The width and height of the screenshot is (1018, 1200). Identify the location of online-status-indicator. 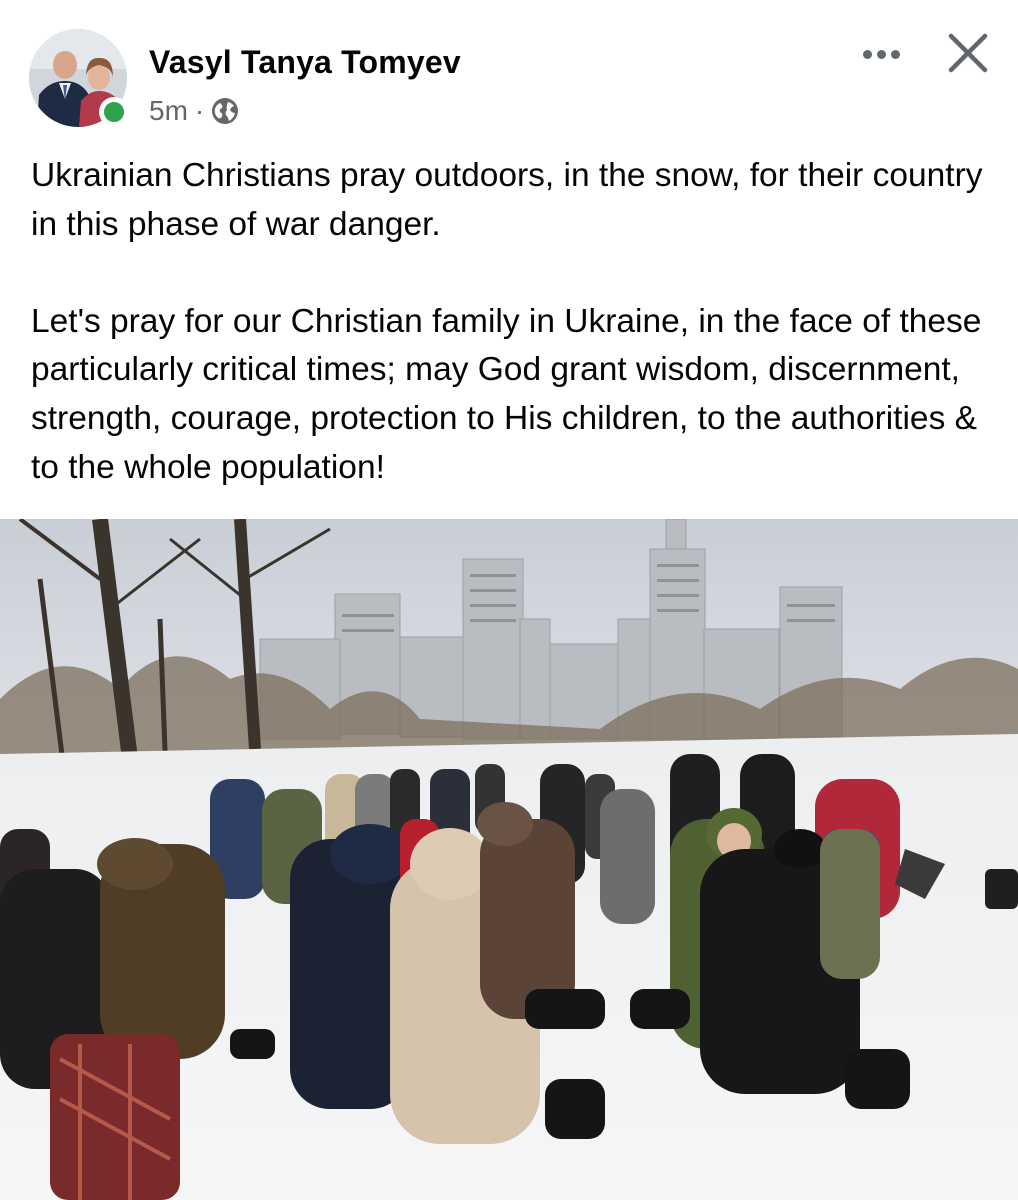
(114, 112).